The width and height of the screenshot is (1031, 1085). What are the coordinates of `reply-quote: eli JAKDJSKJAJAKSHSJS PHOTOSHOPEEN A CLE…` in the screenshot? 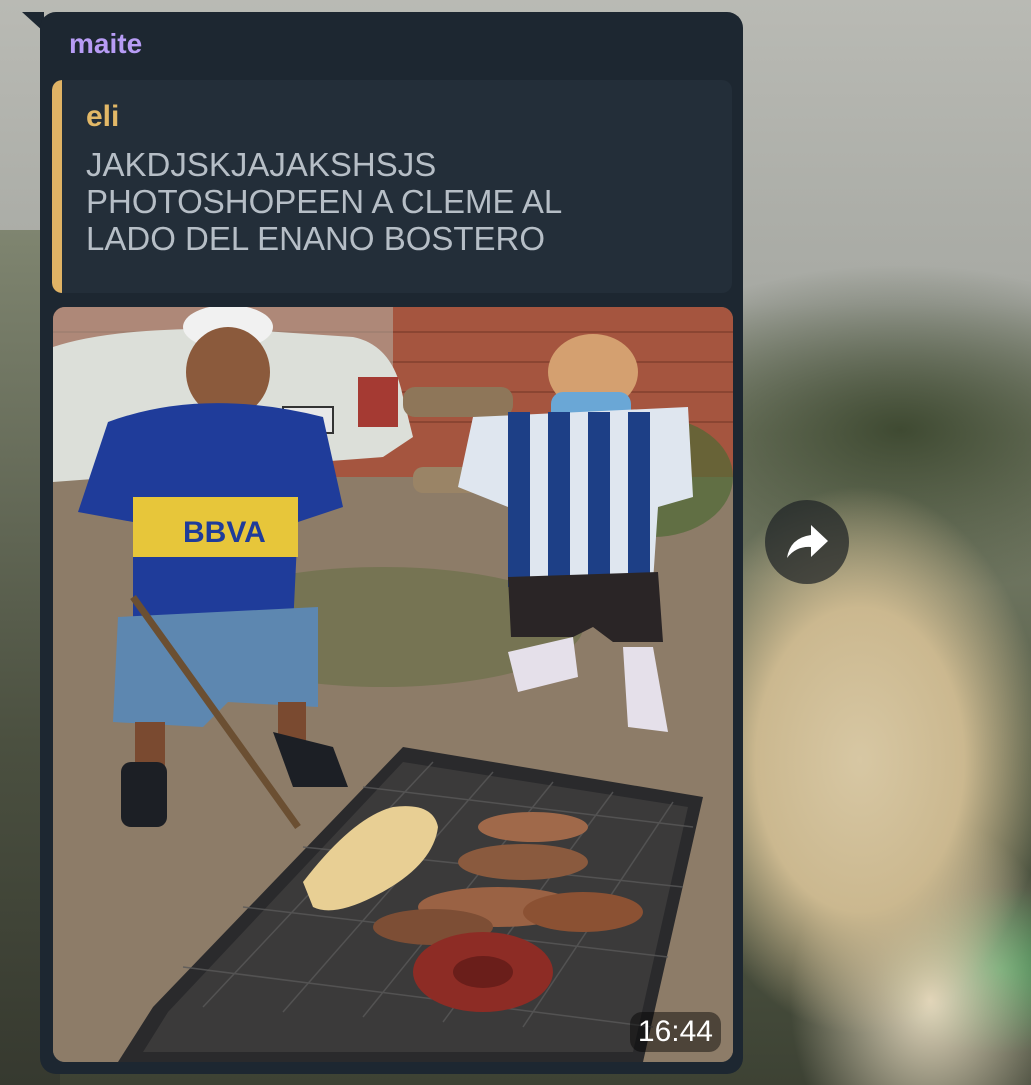 It's located at (392, 186).